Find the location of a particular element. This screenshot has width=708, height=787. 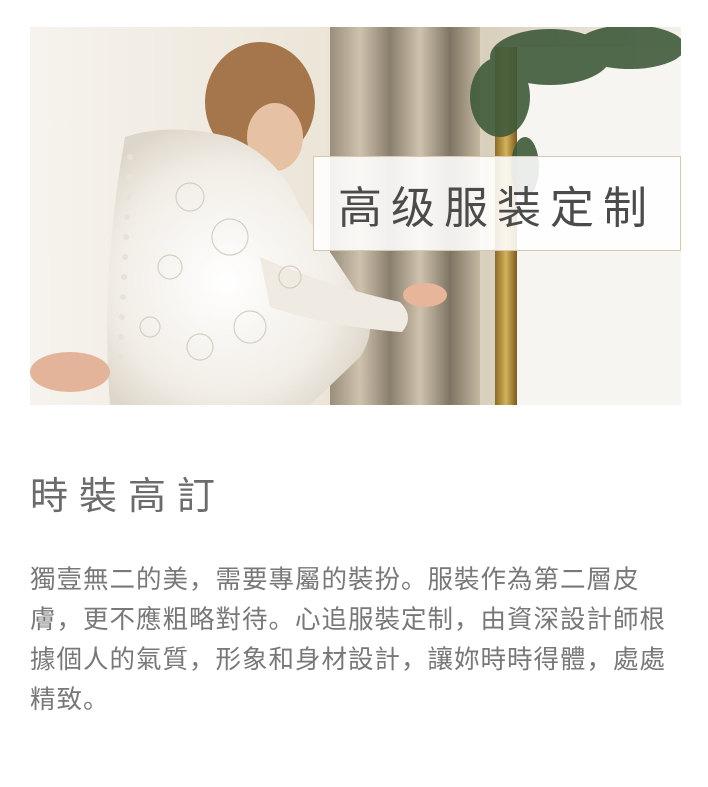

section-title: 時裝高訂 is located at coordinates (128, 496).